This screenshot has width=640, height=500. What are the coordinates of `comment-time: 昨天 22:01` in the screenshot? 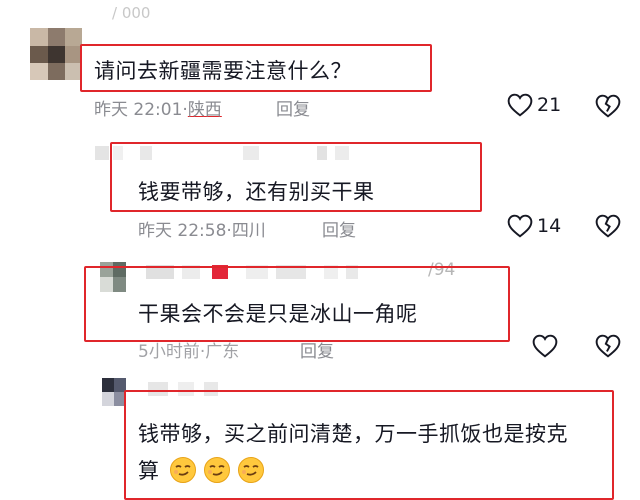 It's located at (138, 110).